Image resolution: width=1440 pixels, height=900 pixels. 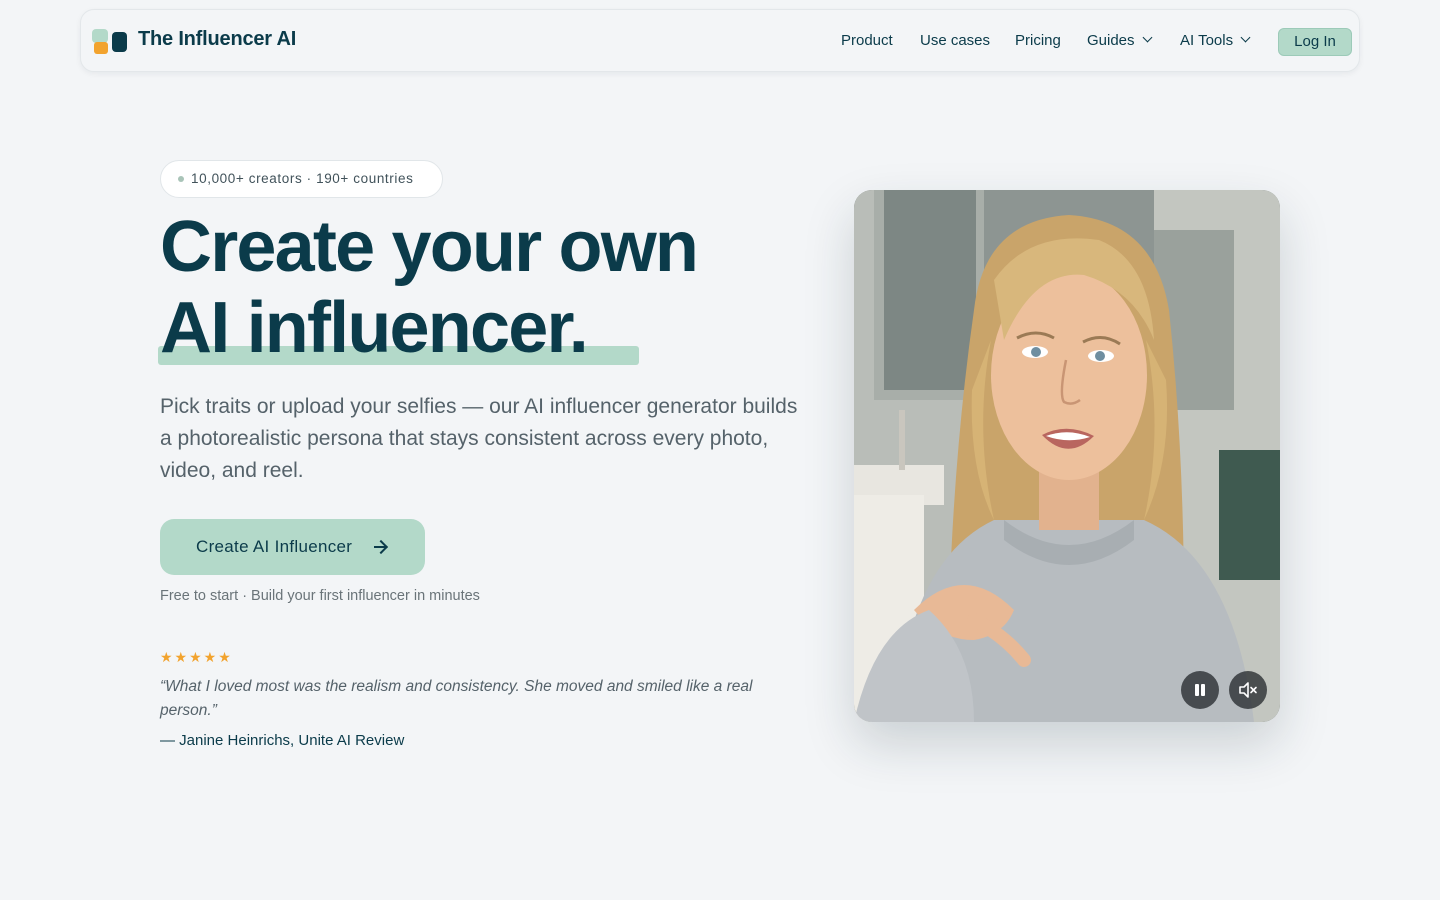 I want to click on nav-dropdown-ai-tools: AI Tools, so click(x=1215, y=40).